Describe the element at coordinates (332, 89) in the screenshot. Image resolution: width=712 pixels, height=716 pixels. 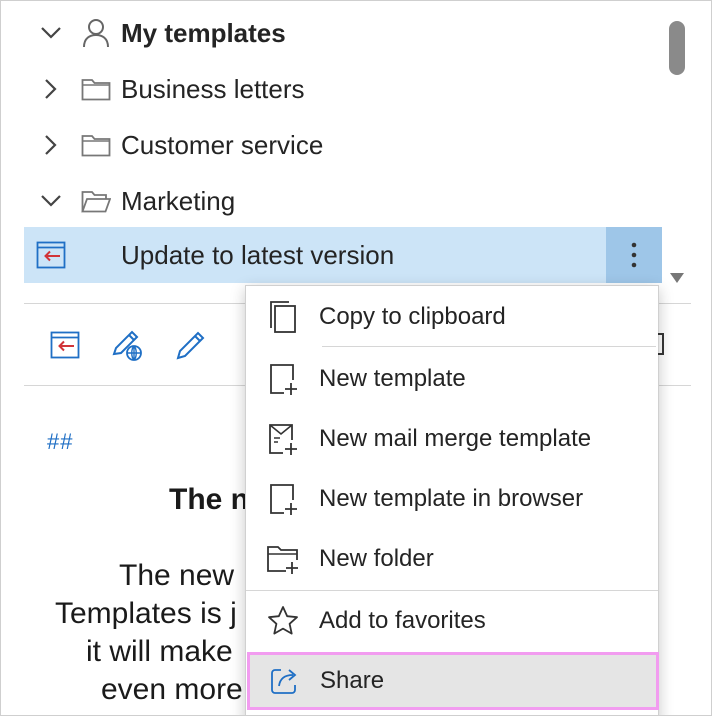
I see `tree-node-business-letters: Business letters` at that location.